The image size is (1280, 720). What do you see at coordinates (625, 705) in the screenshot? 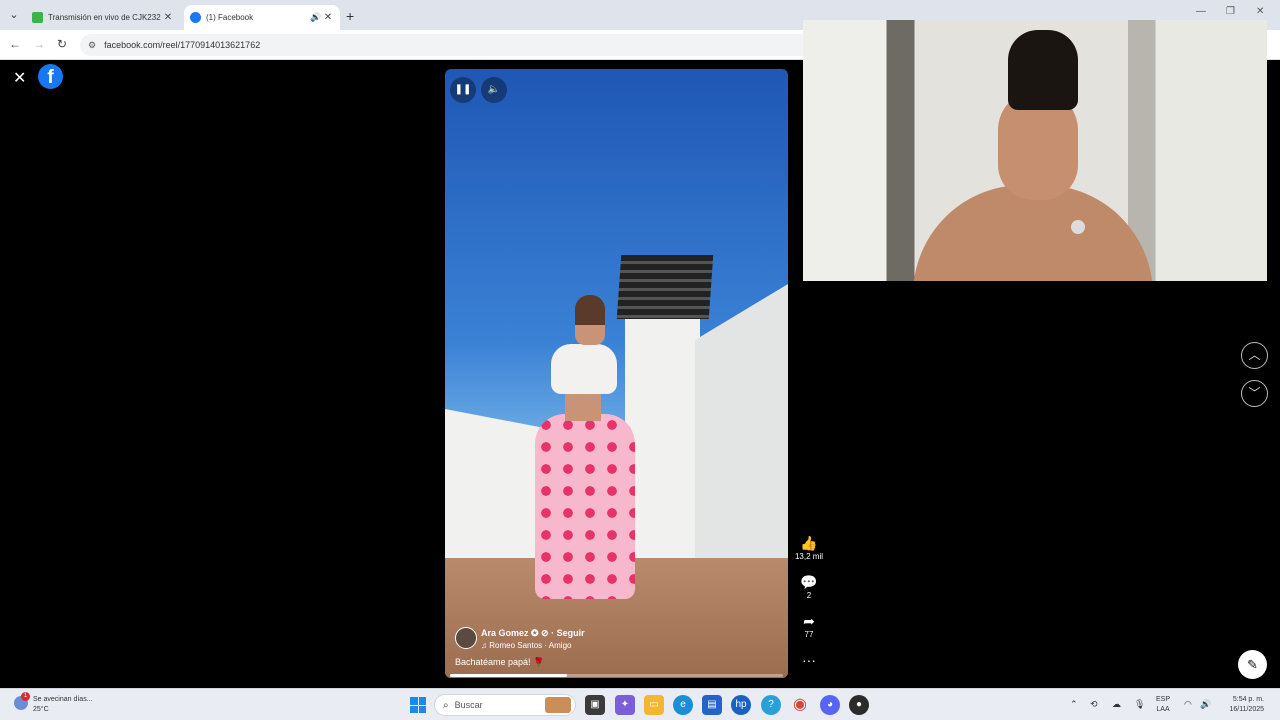
I see `copilot-icon: ✦` at bounding box center [625, 705].